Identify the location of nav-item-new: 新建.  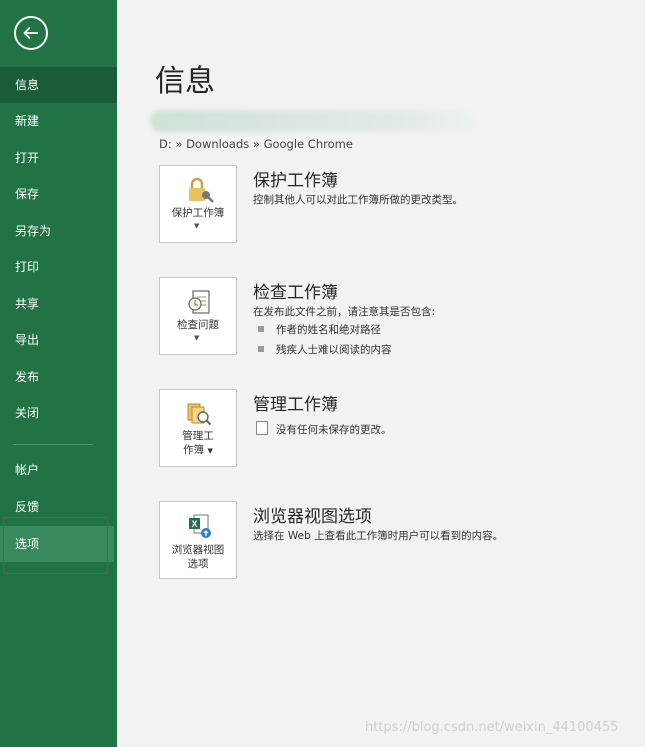
(58, 121).